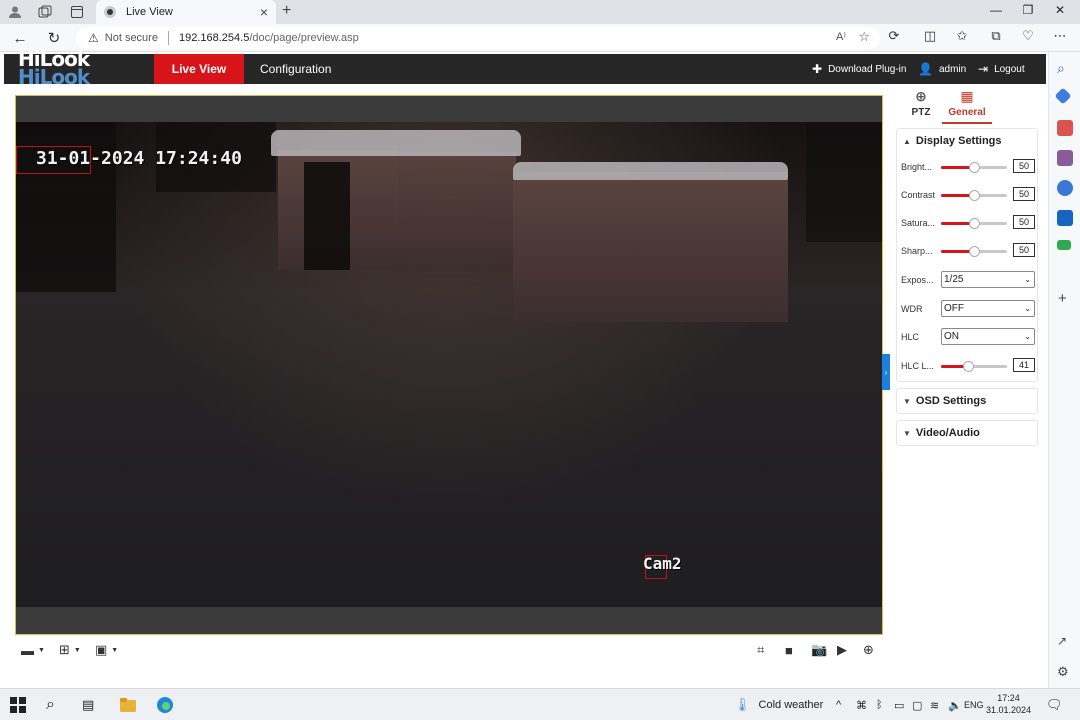 Image resolution: width=1080 pixels, height=720 pixels. I want to click on tab-ptz-label: PTZ, so click(921, 112).